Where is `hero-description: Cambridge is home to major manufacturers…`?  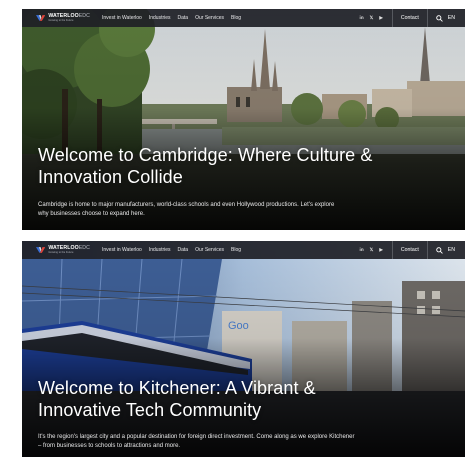
hero-description: Cambridge is home to major manufacturers… is located at coordinates (186, 209).